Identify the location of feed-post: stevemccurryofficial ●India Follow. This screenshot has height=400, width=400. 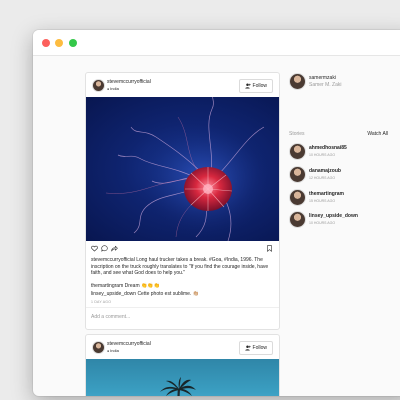
(182, 365).